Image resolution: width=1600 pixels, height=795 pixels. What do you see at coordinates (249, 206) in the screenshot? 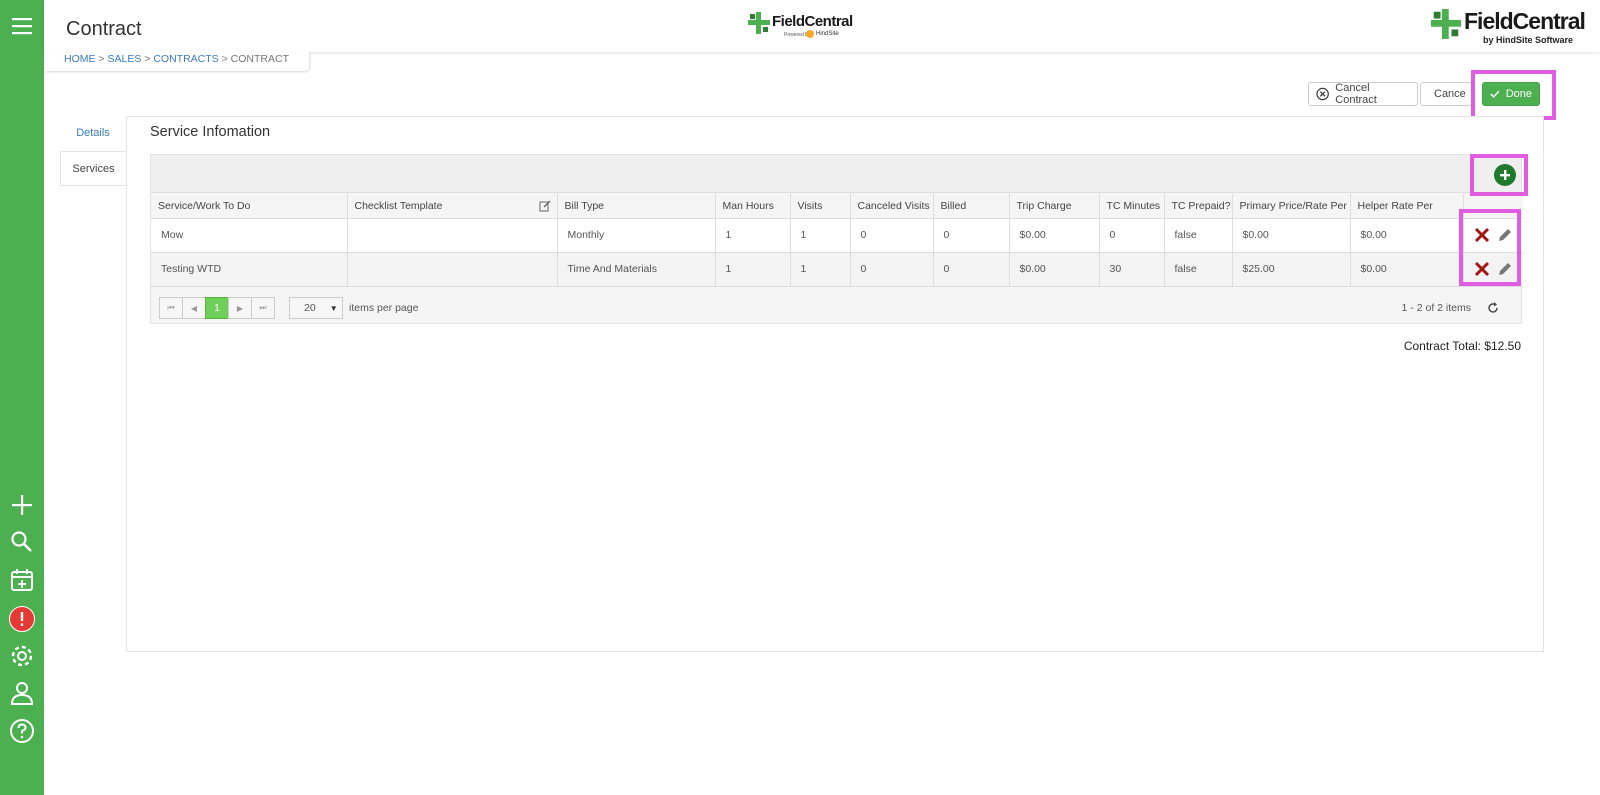
I see `col-service: Service/Work To Do` at bounding box center [249, 206].